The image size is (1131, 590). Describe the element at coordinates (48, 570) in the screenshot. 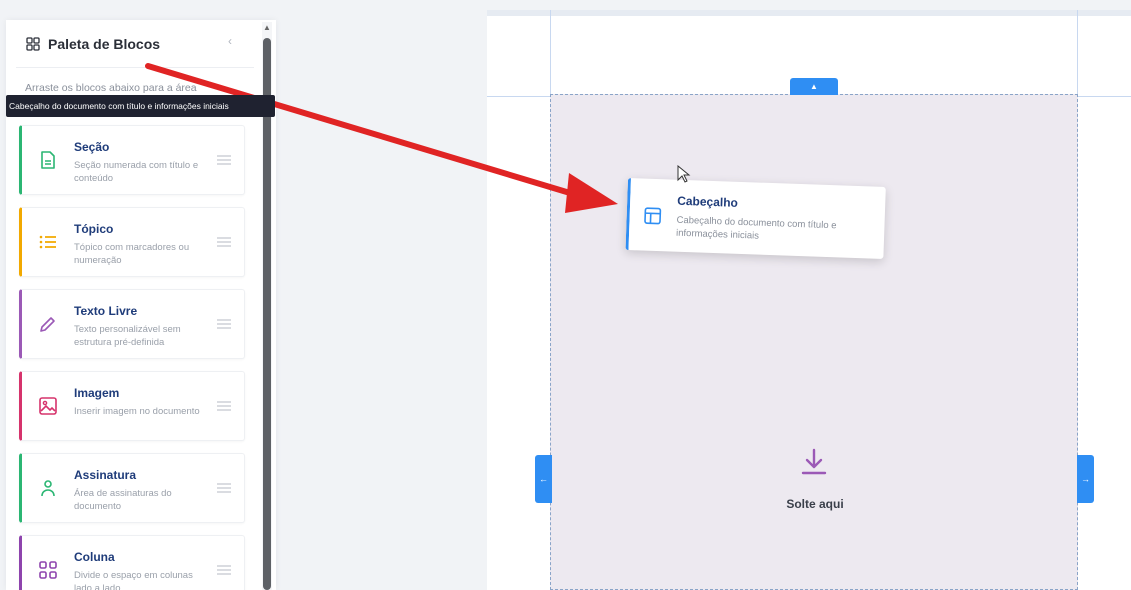

I see `grid-icon` at that location.